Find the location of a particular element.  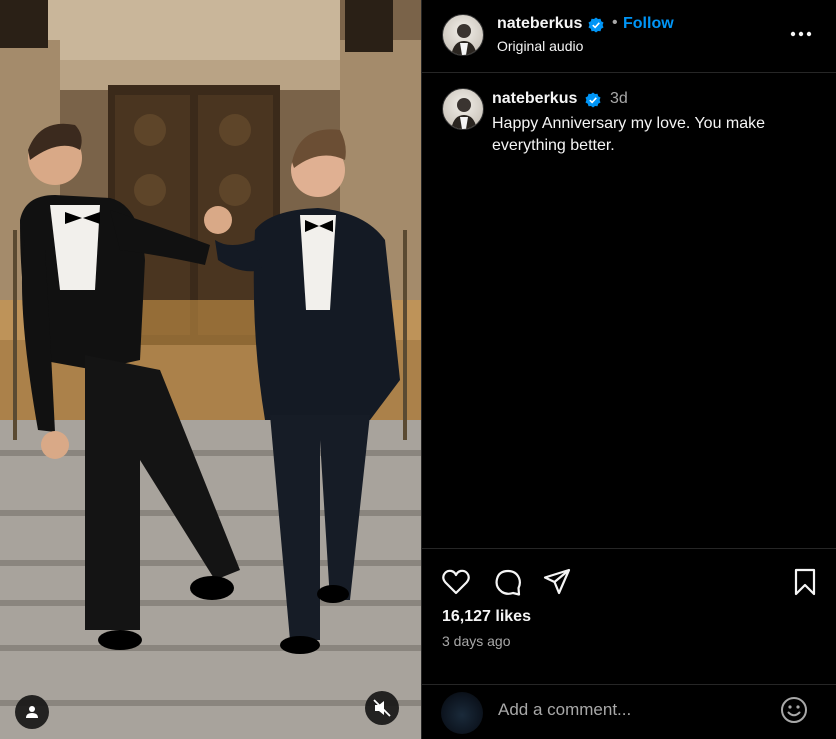

muted-speaker-icon is located at coordinates (382, 708).